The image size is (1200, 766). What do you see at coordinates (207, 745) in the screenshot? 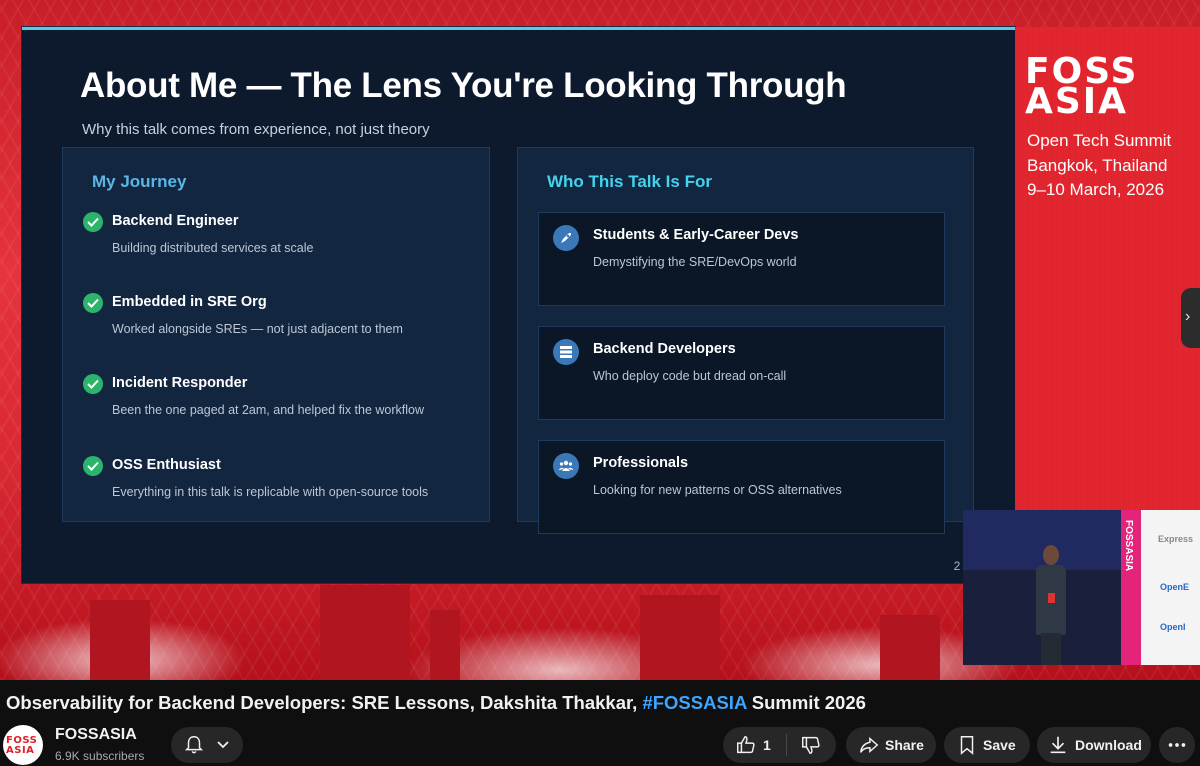
I see `notification-bell-button` at bounding box center [207, 745].